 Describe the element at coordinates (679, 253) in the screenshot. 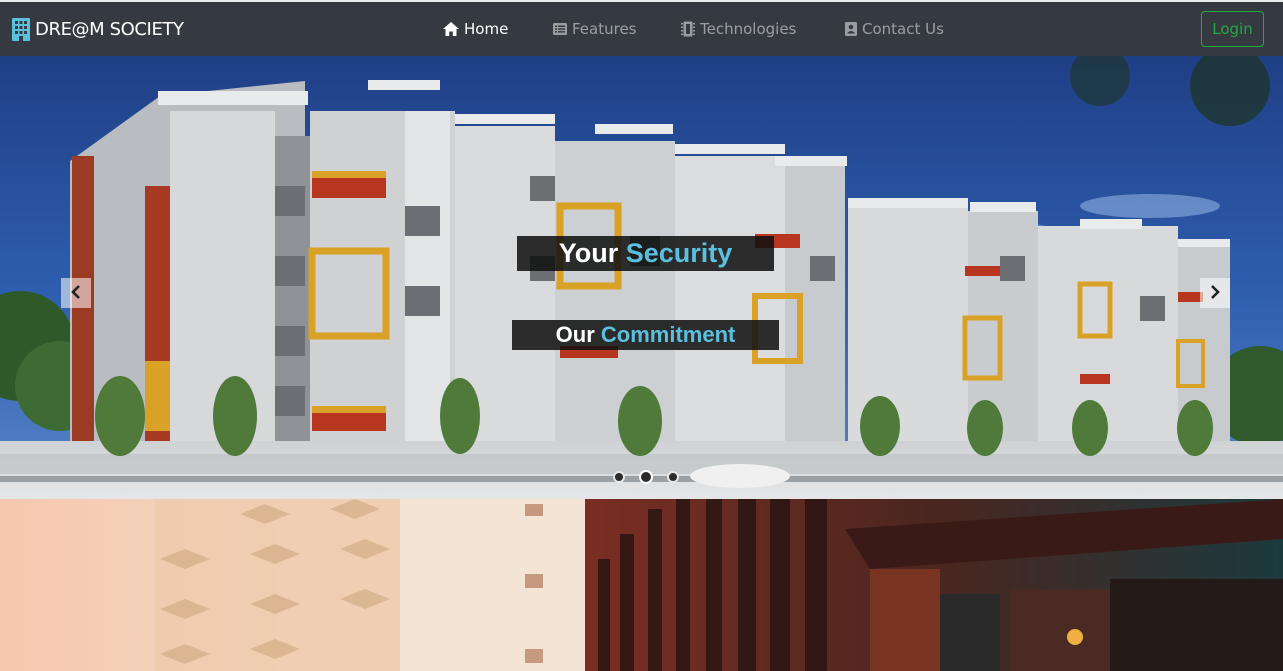

I see `caption-highlight: Security` at that location.